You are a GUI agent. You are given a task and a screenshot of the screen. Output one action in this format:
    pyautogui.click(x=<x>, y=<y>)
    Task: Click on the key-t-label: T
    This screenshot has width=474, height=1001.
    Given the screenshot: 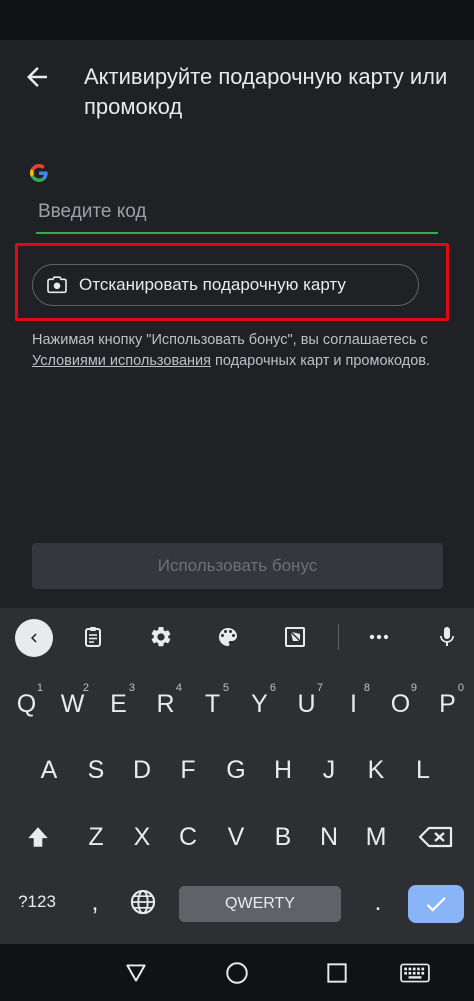 What is the action you would take?
    pyautogui.click(x=212, y=703)
    